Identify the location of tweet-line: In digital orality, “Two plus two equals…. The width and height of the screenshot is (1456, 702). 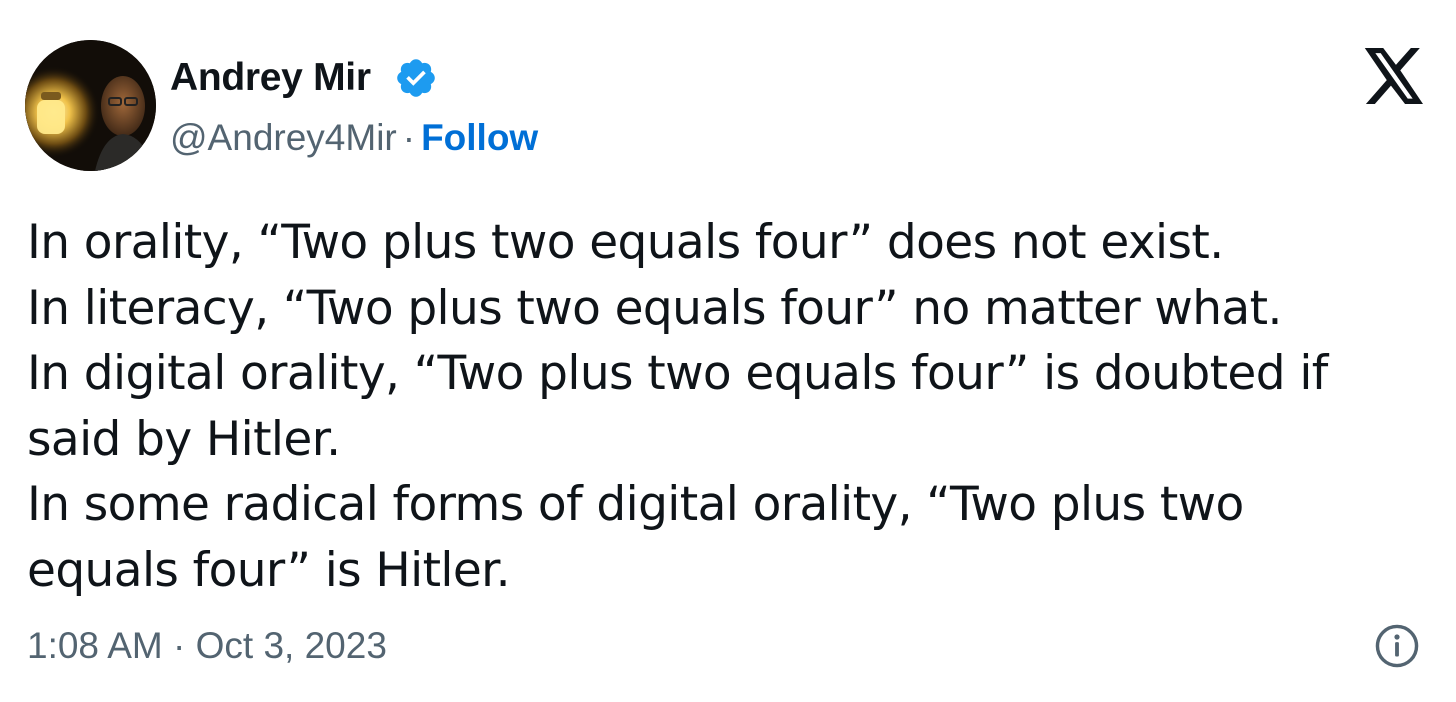
(677, 373).